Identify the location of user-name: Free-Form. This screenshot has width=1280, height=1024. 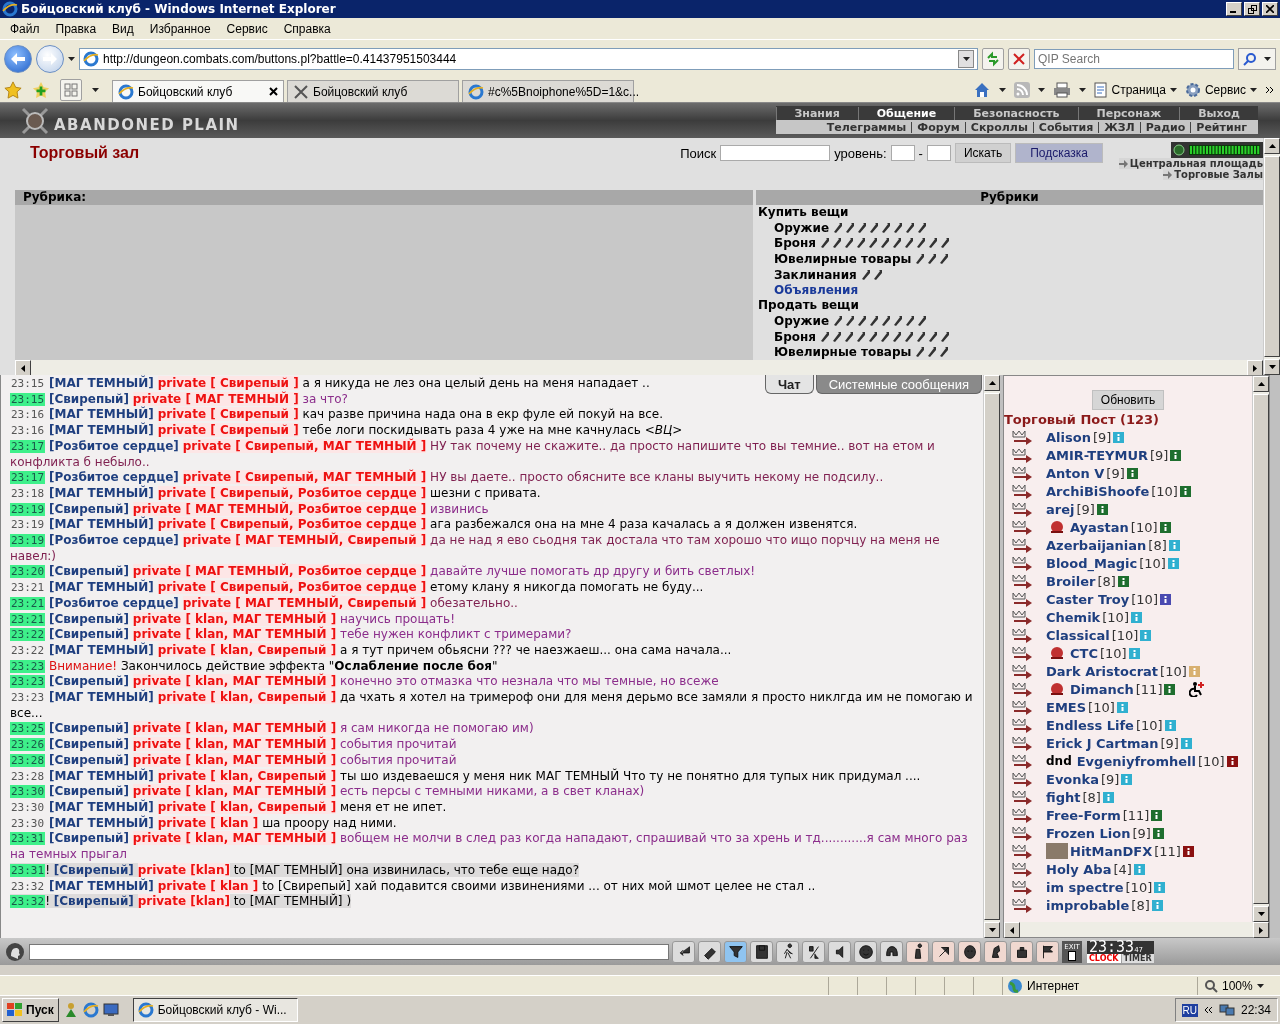
(1083, 815).